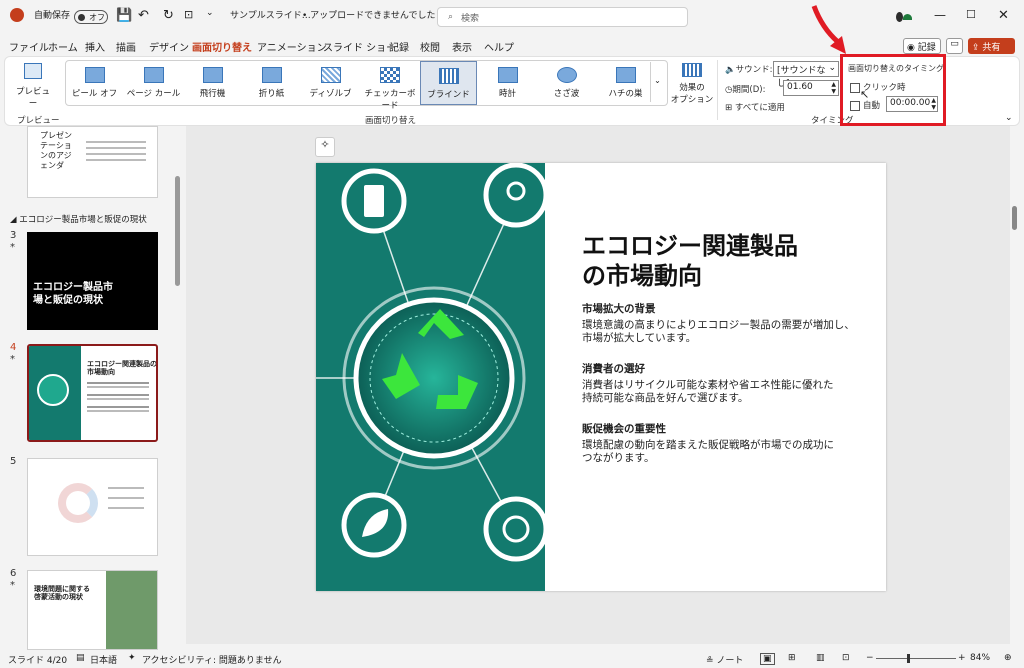 The image size is (1024, 668). Describe the element at coordinates (657, 82) in the screenshot. I see `gallery-more-icon: ⌄` at that location.